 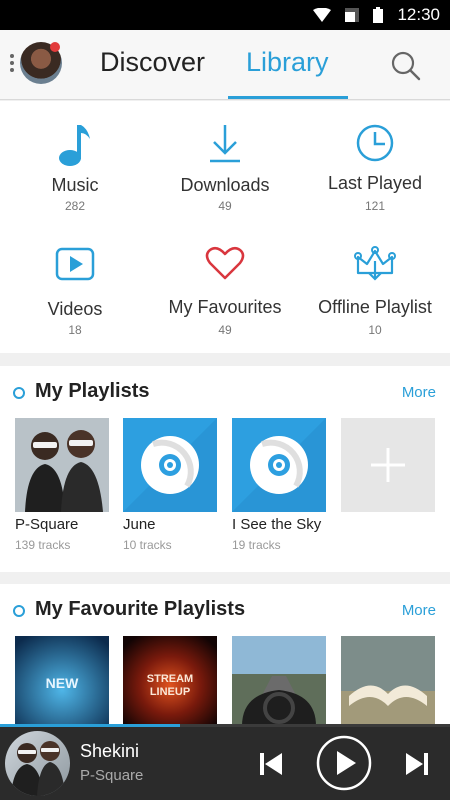 I want to click on book-photo, so click(x=388, y=681).